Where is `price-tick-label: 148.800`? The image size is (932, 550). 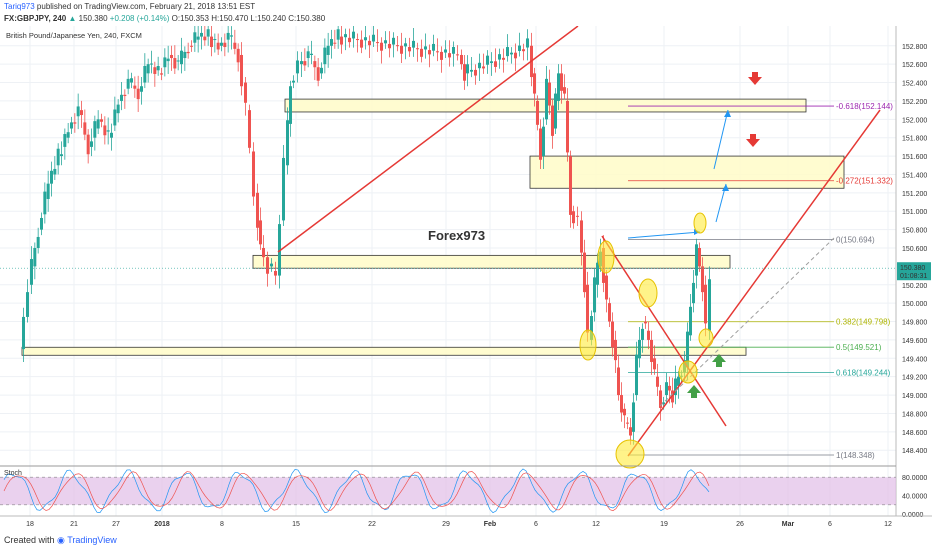 price-tick-label: 148.800 is located at coordinates (914, 414).